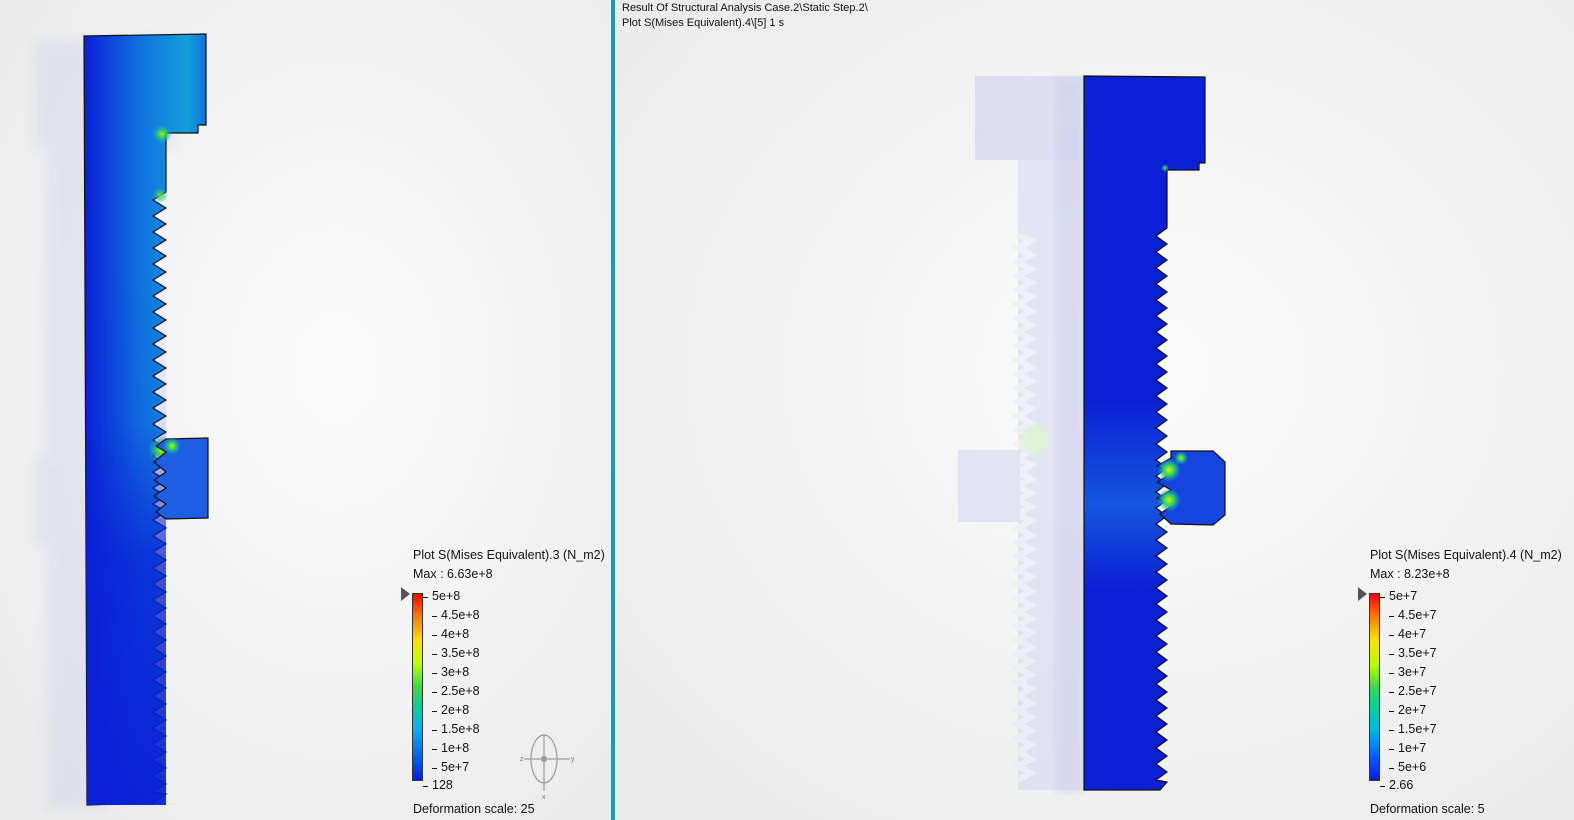 Image resolution: width=1574 pixels, height=820 pixels. I want to click on scale-tick: 1.5e+7, so click(1413, 729).